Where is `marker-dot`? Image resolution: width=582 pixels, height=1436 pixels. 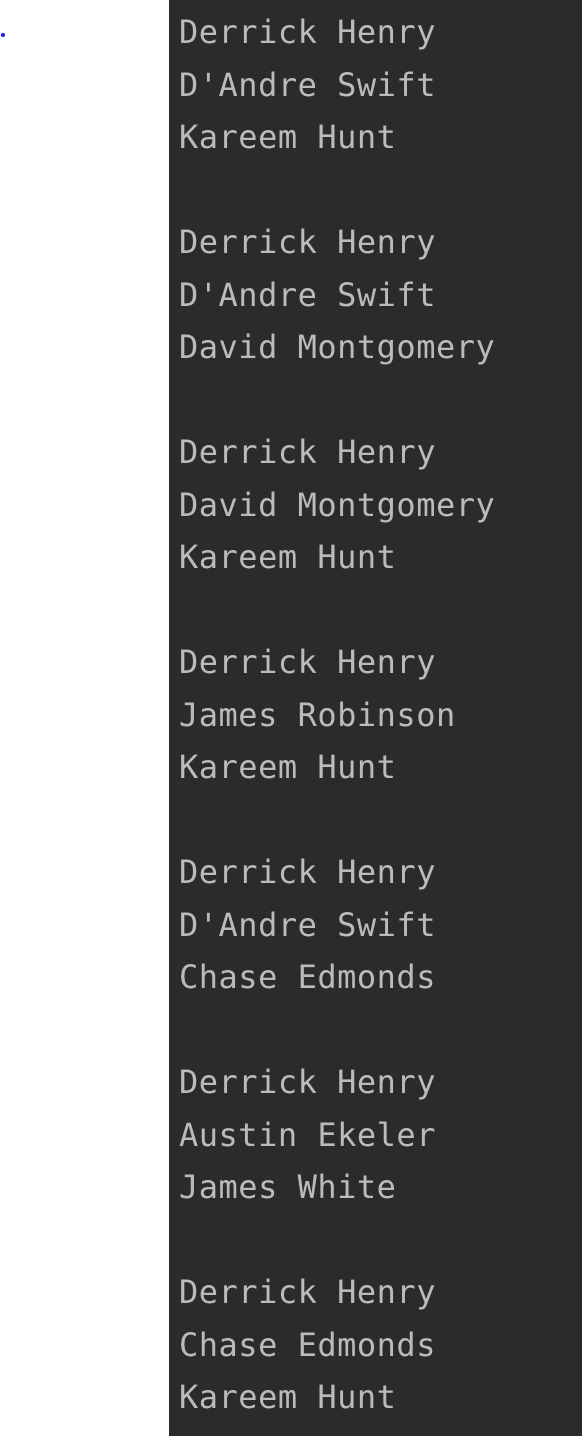 marker-dot is located at coordinates (3, 35).